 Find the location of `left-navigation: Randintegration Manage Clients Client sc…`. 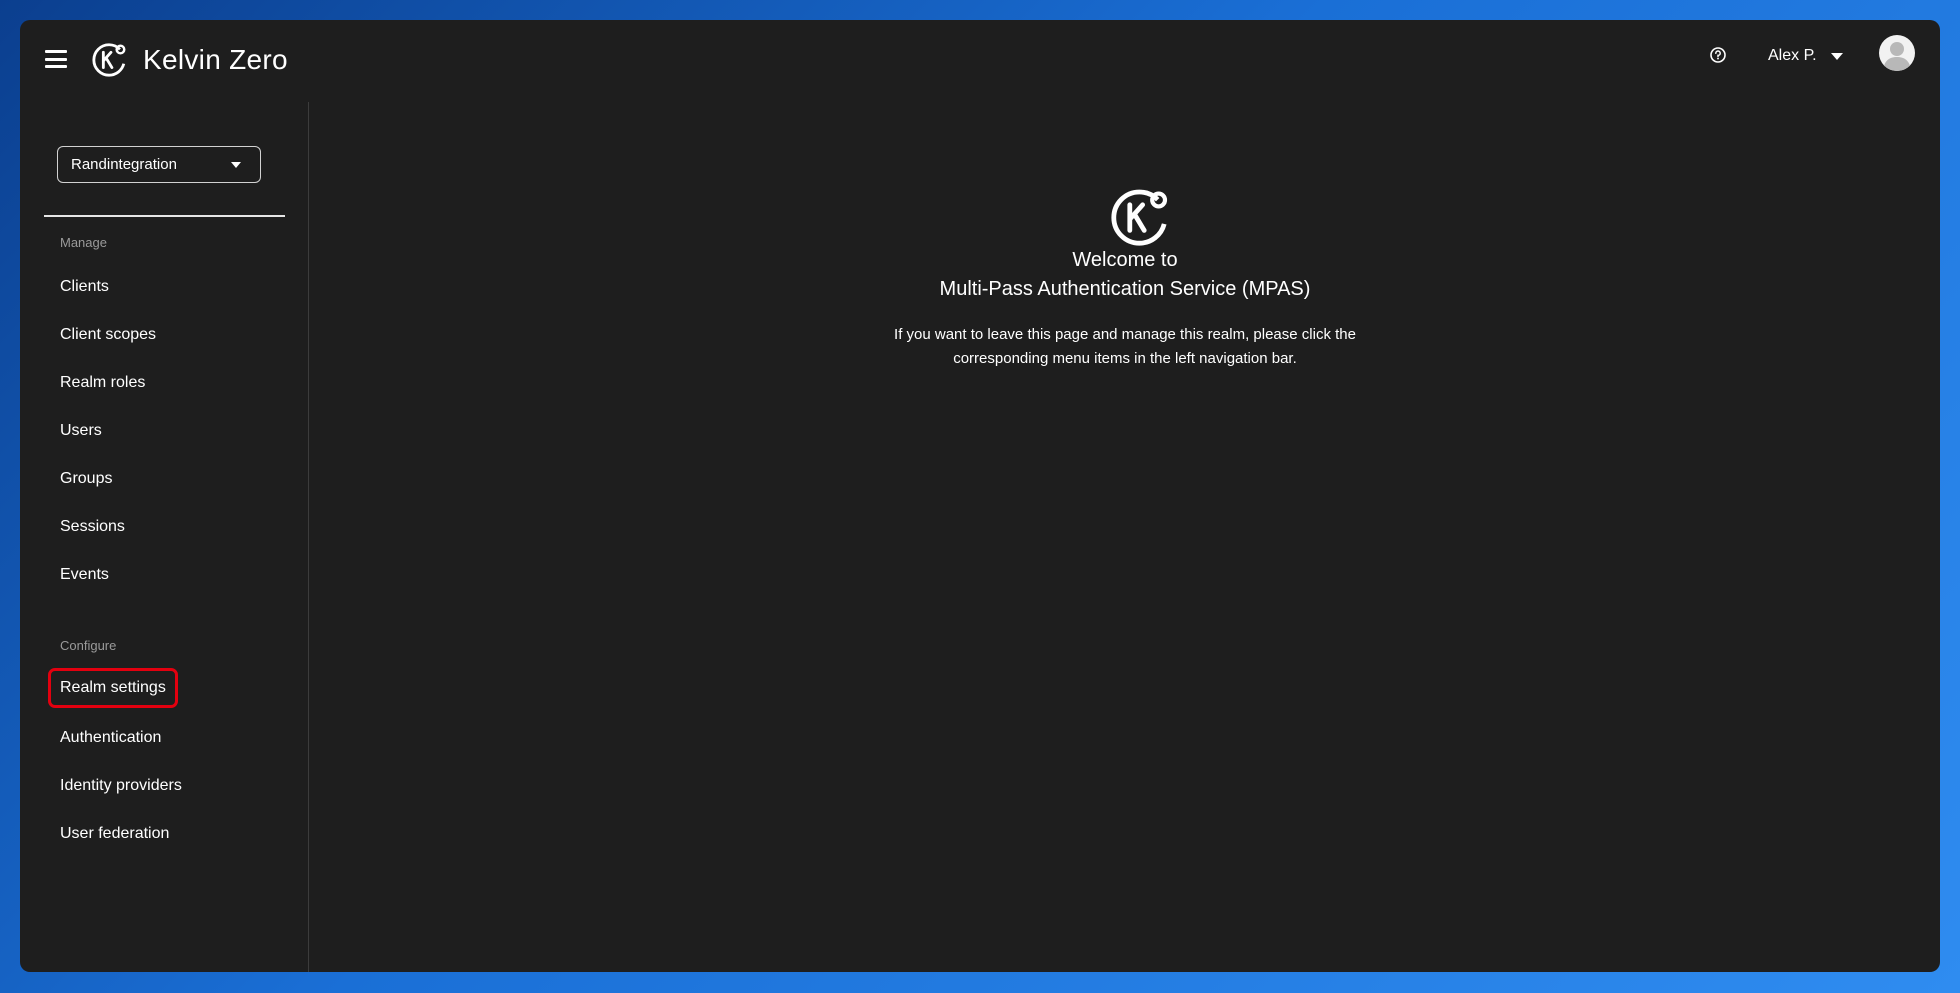

left-navigation: Randintegration Manage Clients Client sc… is located at coordinates (164, 537).